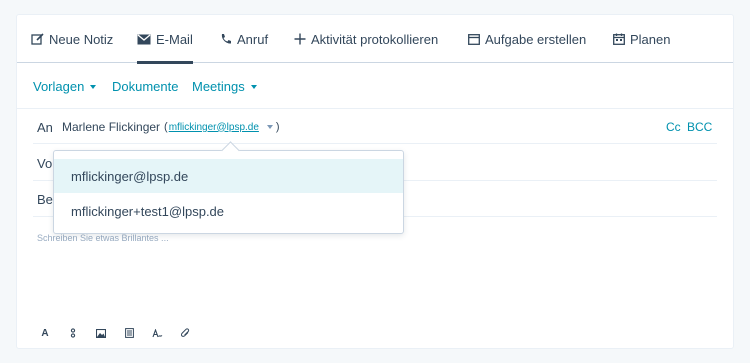 The width and height of the screenshot is (750, 363). What do you see at coordinates (228, 211) in the screenshot?
I see `email-option: mflickinger+test1@lpsp.de` at bounding box center [228, 211].